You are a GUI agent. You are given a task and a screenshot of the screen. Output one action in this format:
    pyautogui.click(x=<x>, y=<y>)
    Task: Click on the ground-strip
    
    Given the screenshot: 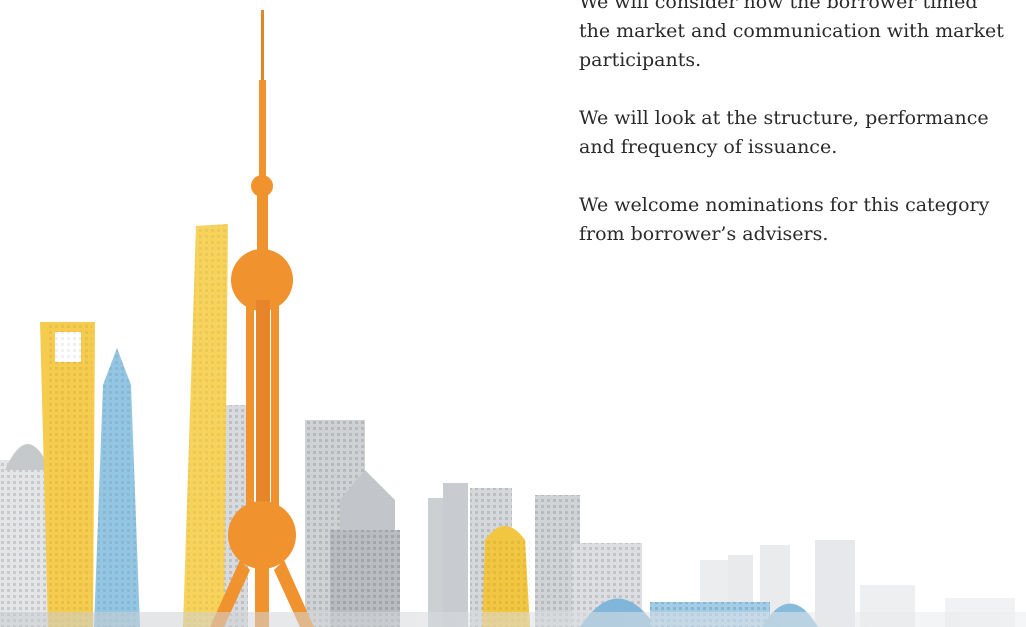 What is the action you would take?
    pyautogui.click(x=513, y=619)
    